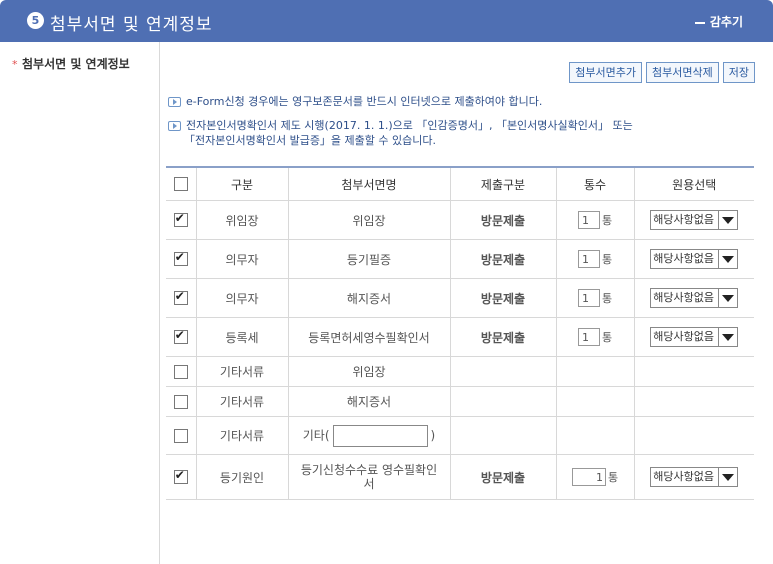  I want to click on table-row: 기타서류 기타(), so click(460, 435).